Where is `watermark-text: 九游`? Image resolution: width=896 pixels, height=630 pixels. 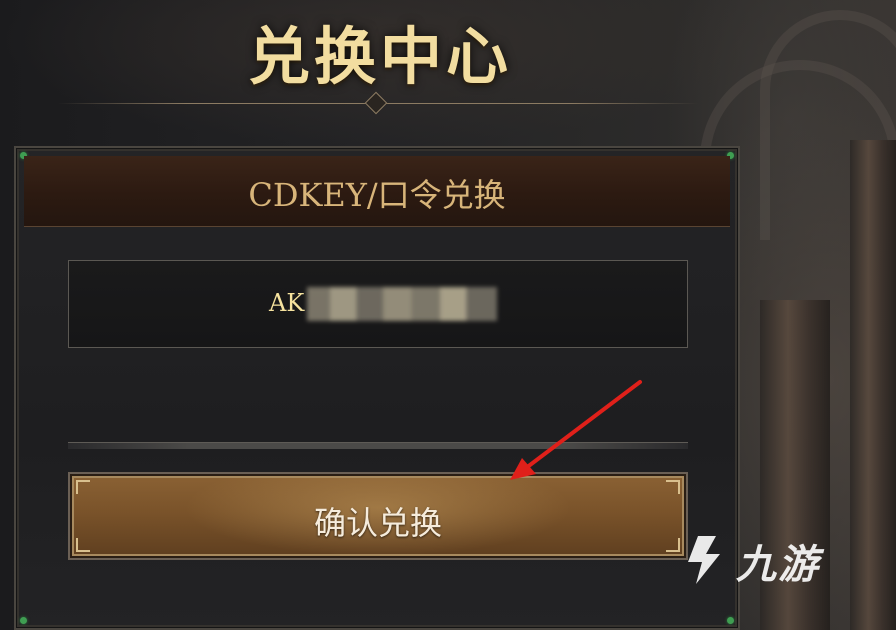 watermark-text: 九游 is located at coordinates (778, 565).